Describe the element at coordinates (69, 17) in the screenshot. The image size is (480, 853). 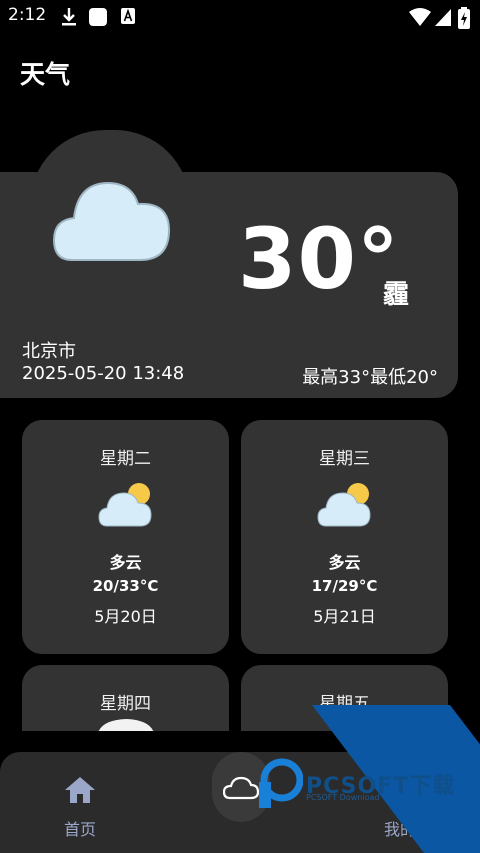
I see `download-icon` at that location.